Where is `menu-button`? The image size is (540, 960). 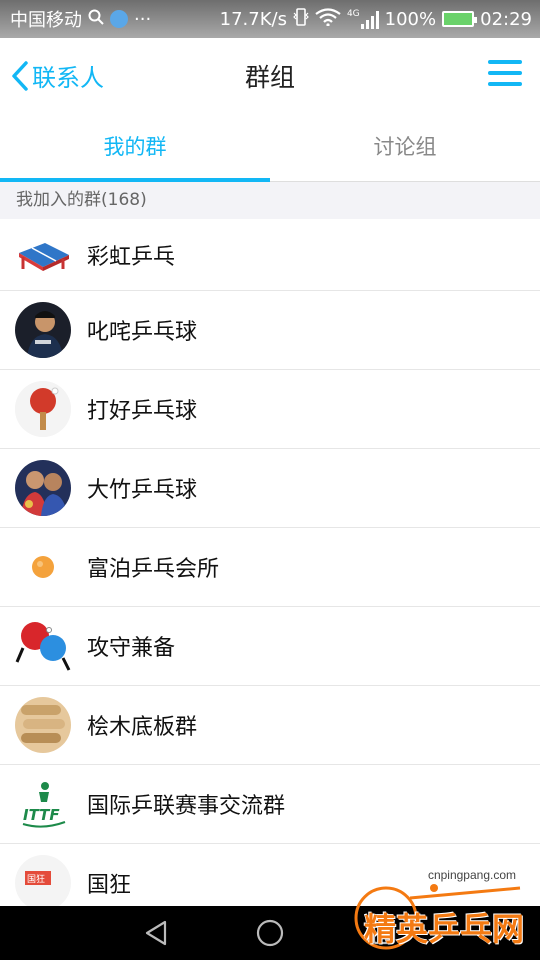 menu-button is located at coordinates (505, 75).